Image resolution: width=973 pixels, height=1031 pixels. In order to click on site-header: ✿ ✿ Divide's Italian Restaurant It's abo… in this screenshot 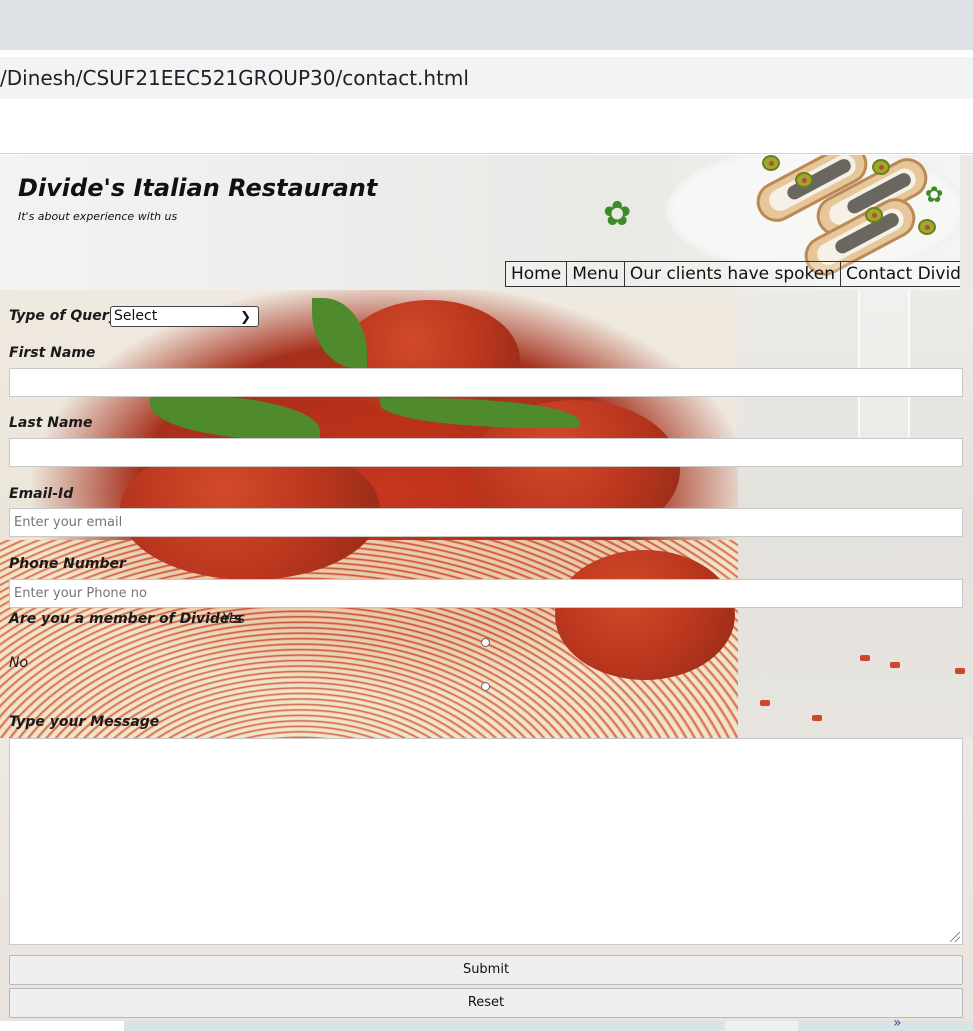, I will do `click(480, 222)`.